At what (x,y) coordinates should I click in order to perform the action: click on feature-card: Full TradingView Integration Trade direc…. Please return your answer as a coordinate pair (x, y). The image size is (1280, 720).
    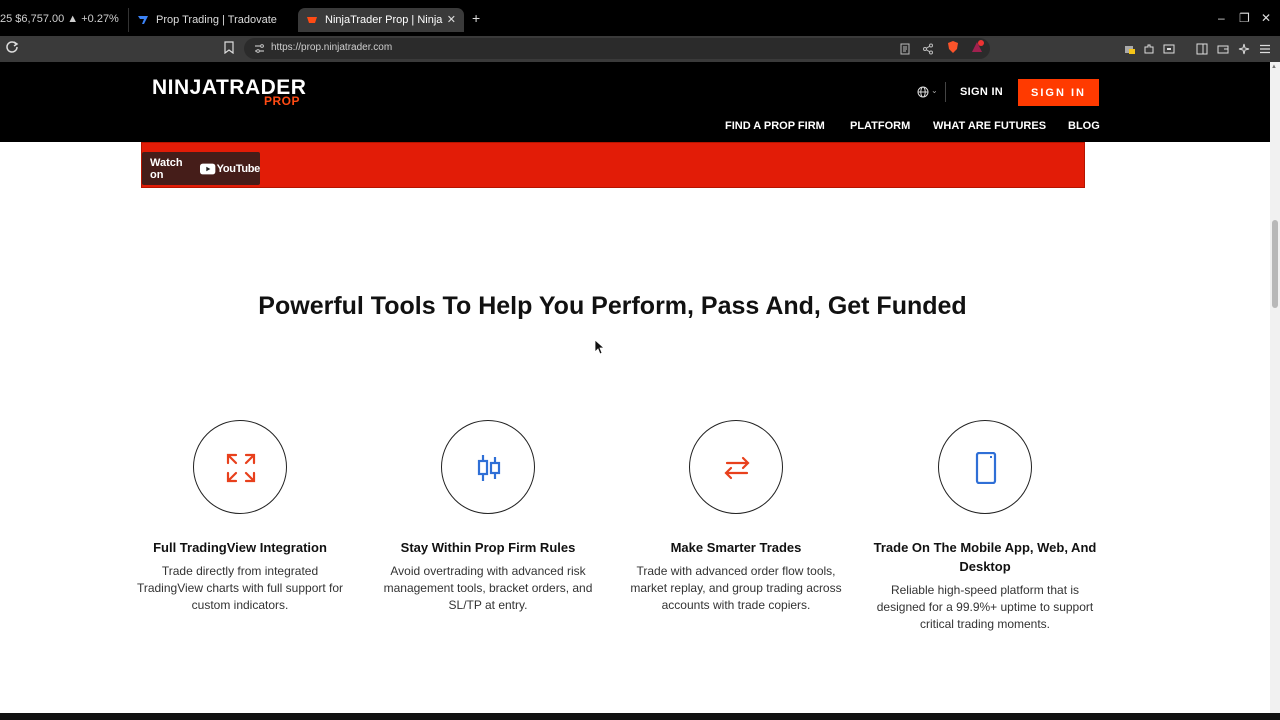
    Looking at the image, I should click on (240, 517).